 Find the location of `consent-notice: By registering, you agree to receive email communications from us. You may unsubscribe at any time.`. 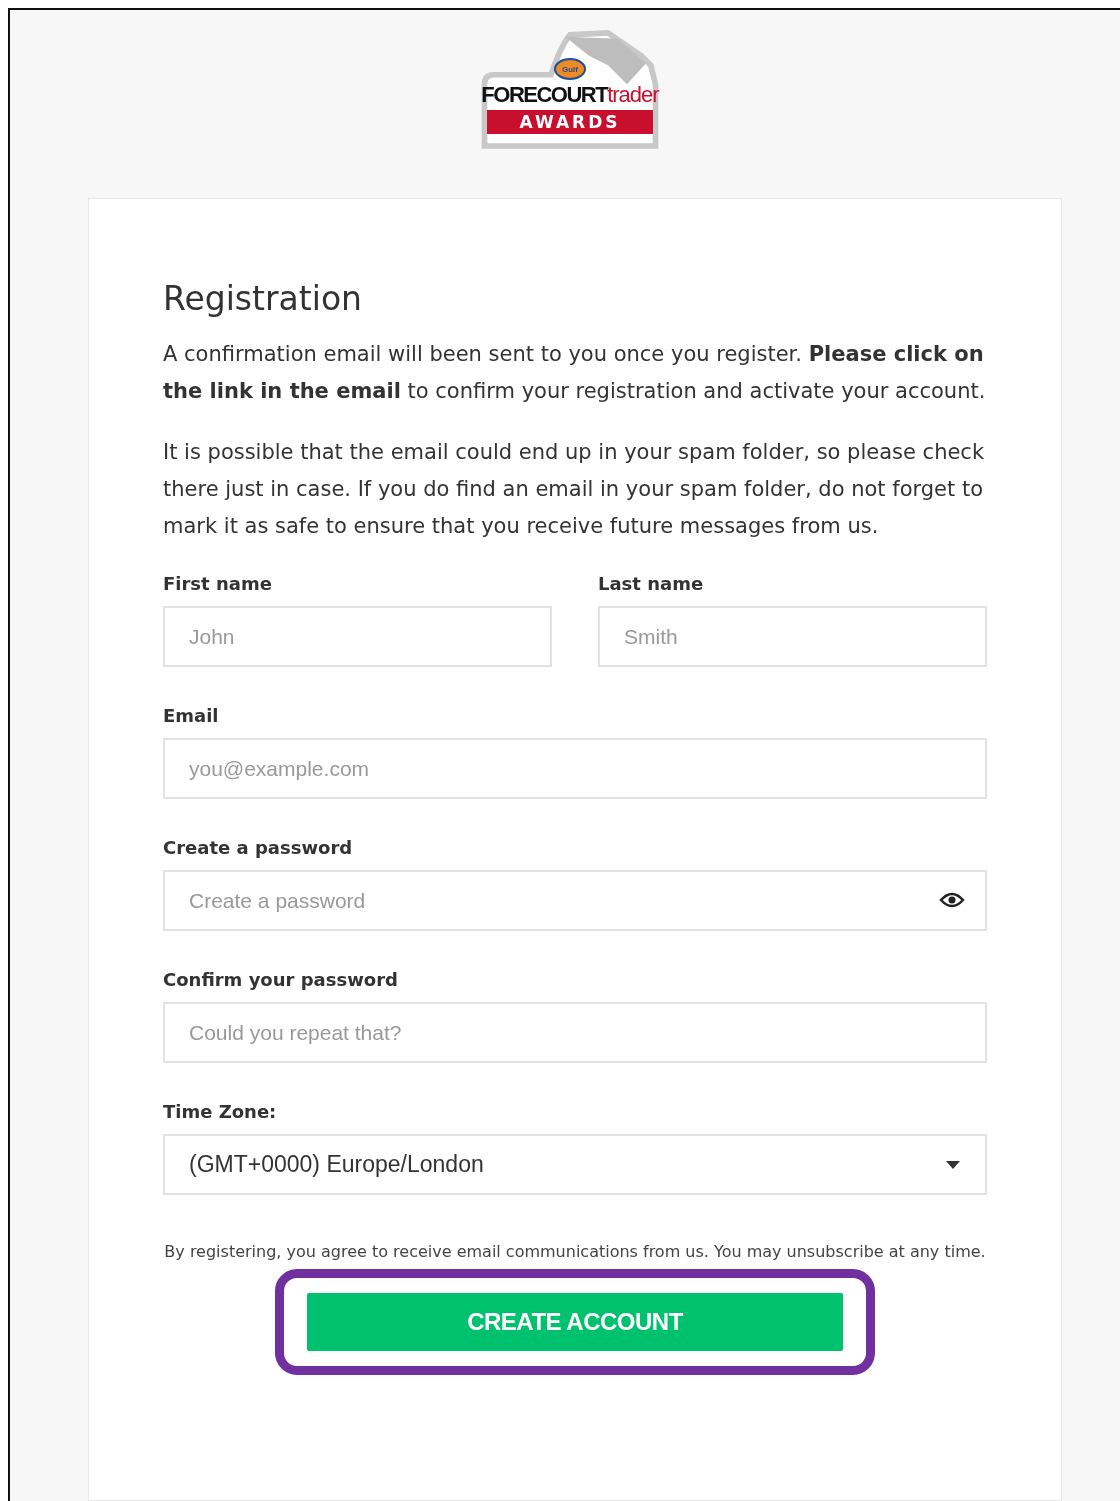

consent-notice: By registering, you agree to receive email communications from us. You may unsubscribe at any time. is located at coordinates (575, 1252).